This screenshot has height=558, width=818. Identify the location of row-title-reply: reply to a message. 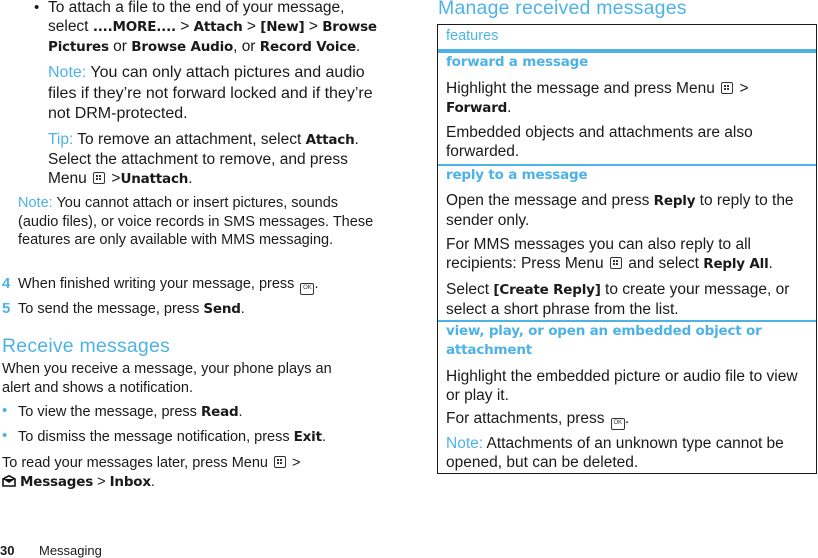
(517, 175).